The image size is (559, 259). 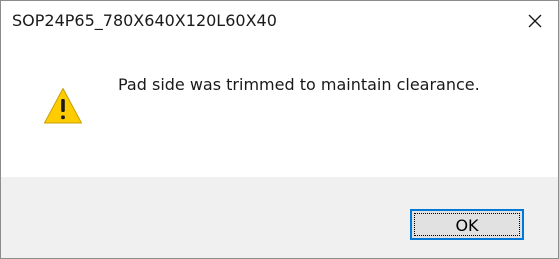 I want to click on close-icon, so click(x=535, y=21).